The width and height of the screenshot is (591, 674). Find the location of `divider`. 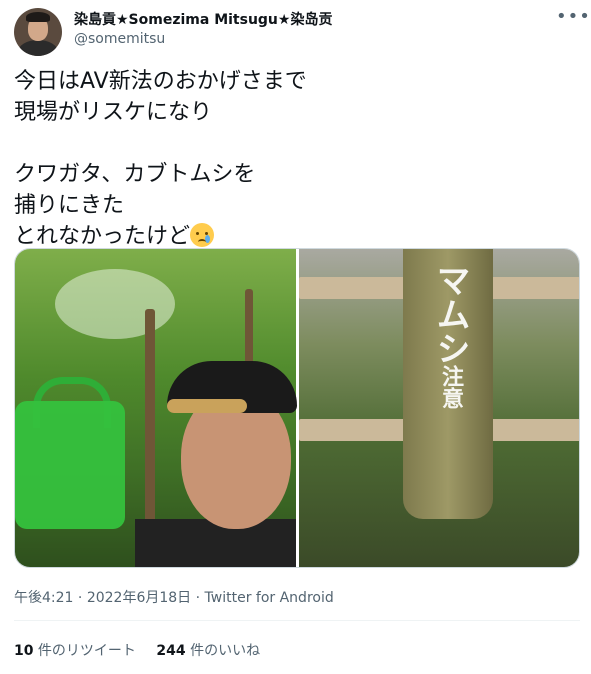

divider is located at coordinates (297, 620).